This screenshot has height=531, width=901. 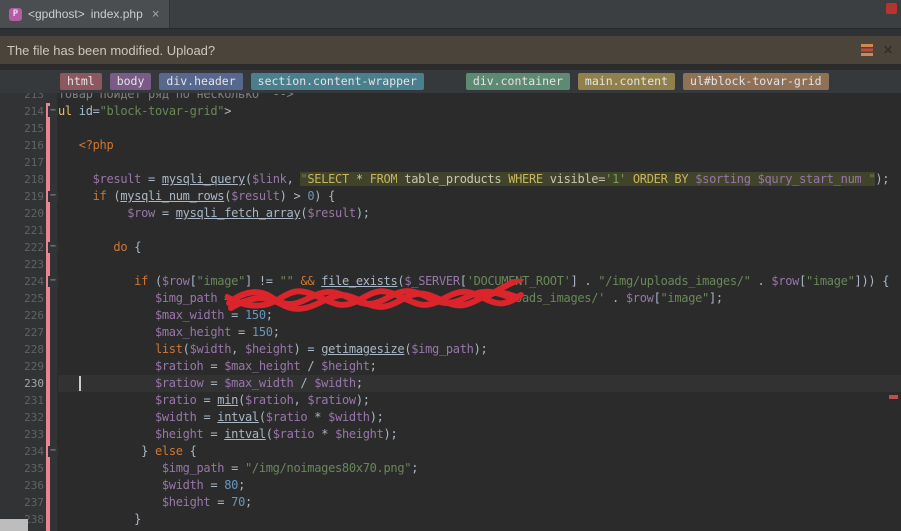 I want to click on token: );, so click(x=362, y=213).